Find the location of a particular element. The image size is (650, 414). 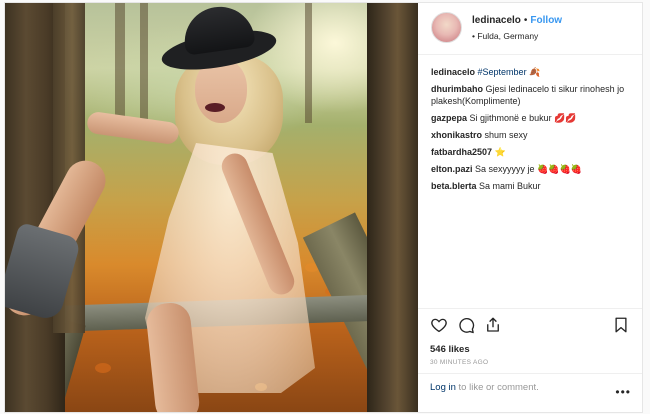

comment-text: shum sexy is located at coordinates (506, 135).